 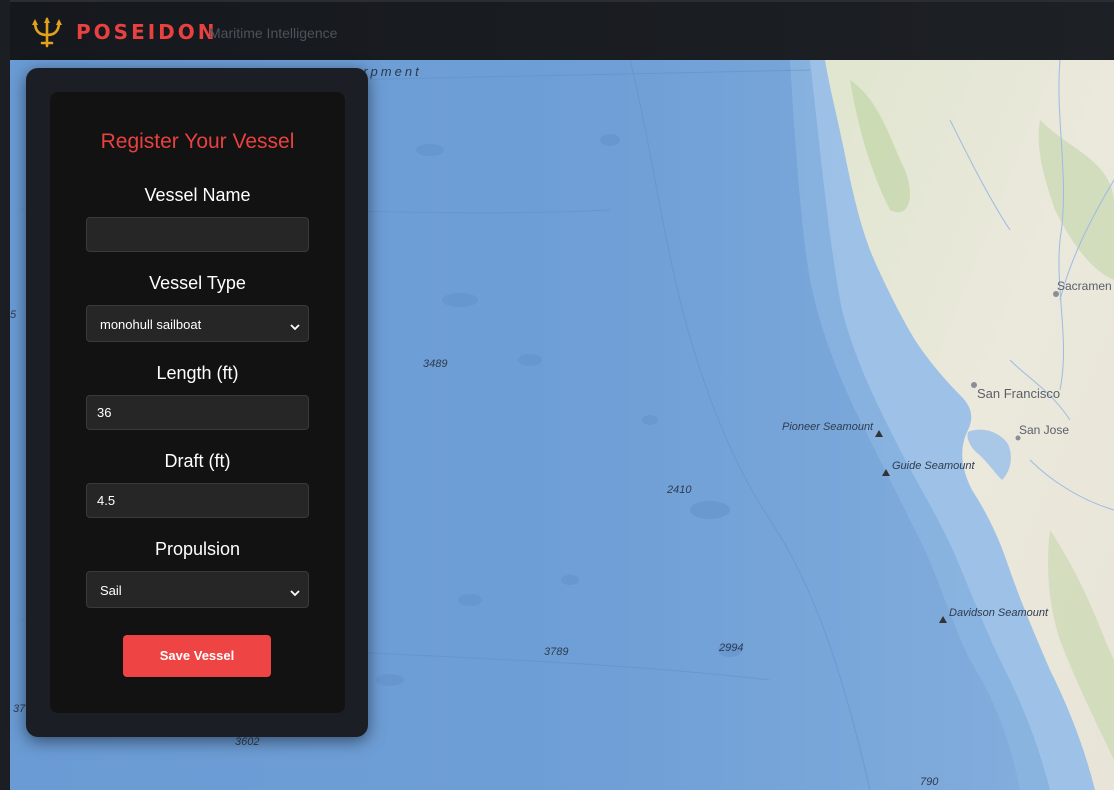 I want to click on vessel-type-label: Vessel Type, so click(x=197, y=283).